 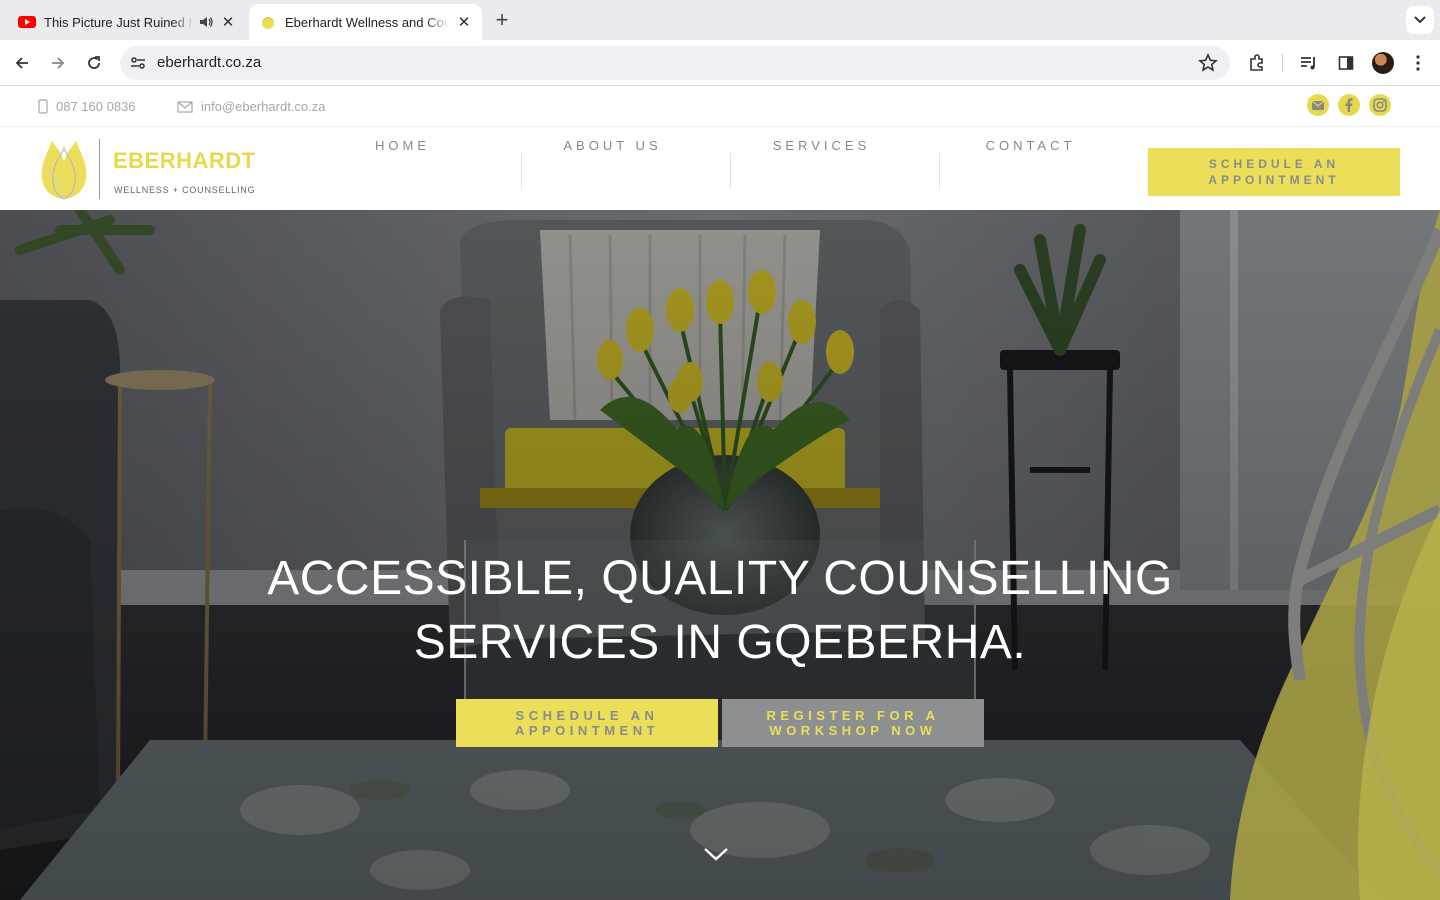 I want to click on nav-about-us: ABOUT US, so click(x=612, y=145).